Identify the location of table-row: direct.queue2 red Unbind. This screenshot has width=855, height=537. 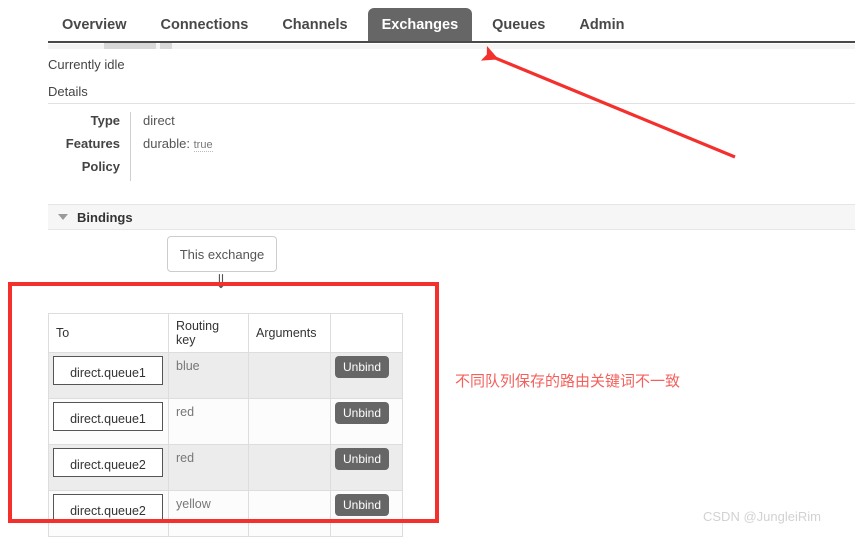
(225, 467).